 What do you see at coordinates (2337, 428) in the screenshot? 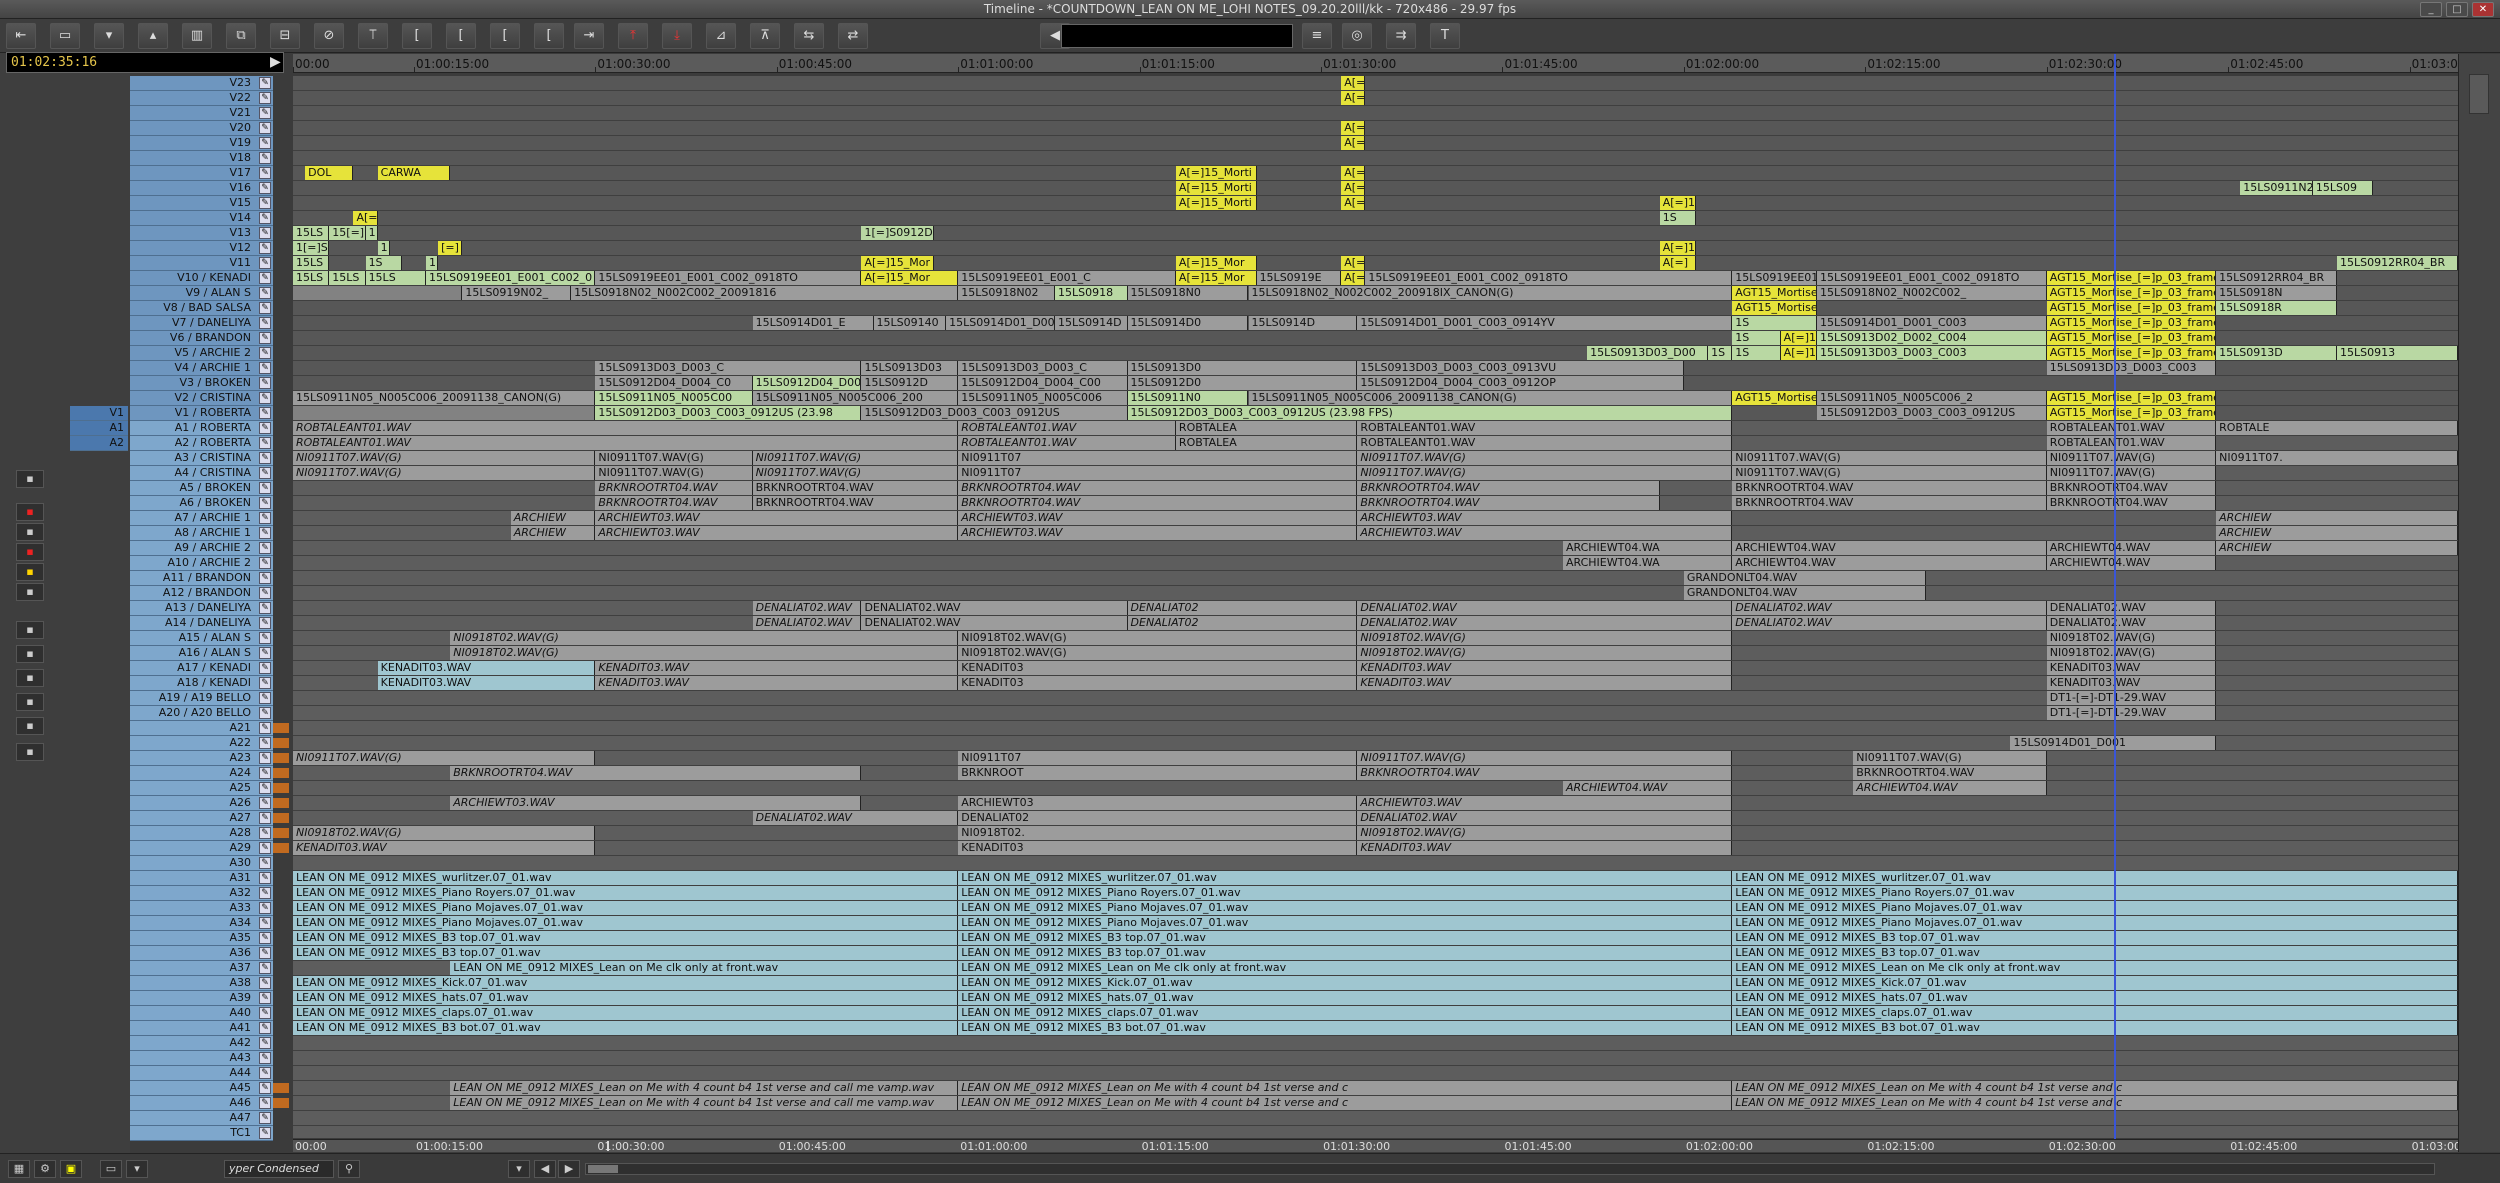
I see `timeline-clip: ROBTALE` at bounding box center [2337, 428].